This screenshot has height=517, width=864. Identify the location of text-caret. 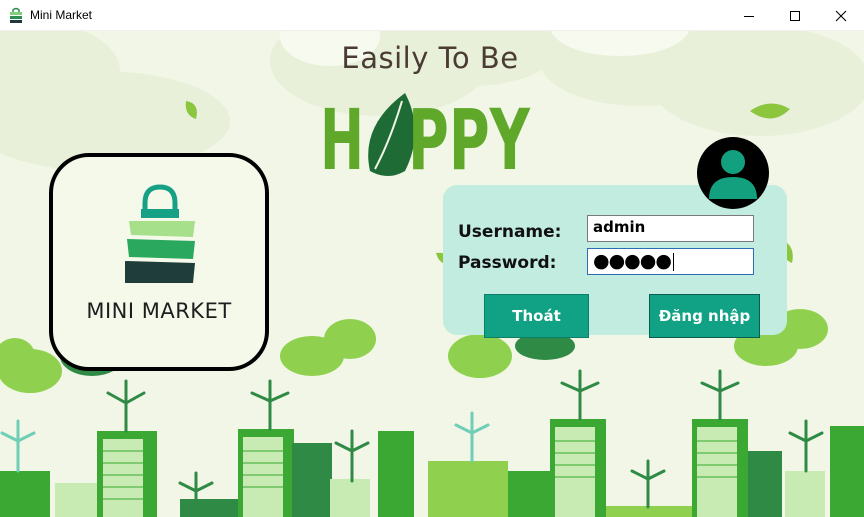
(673, 261).